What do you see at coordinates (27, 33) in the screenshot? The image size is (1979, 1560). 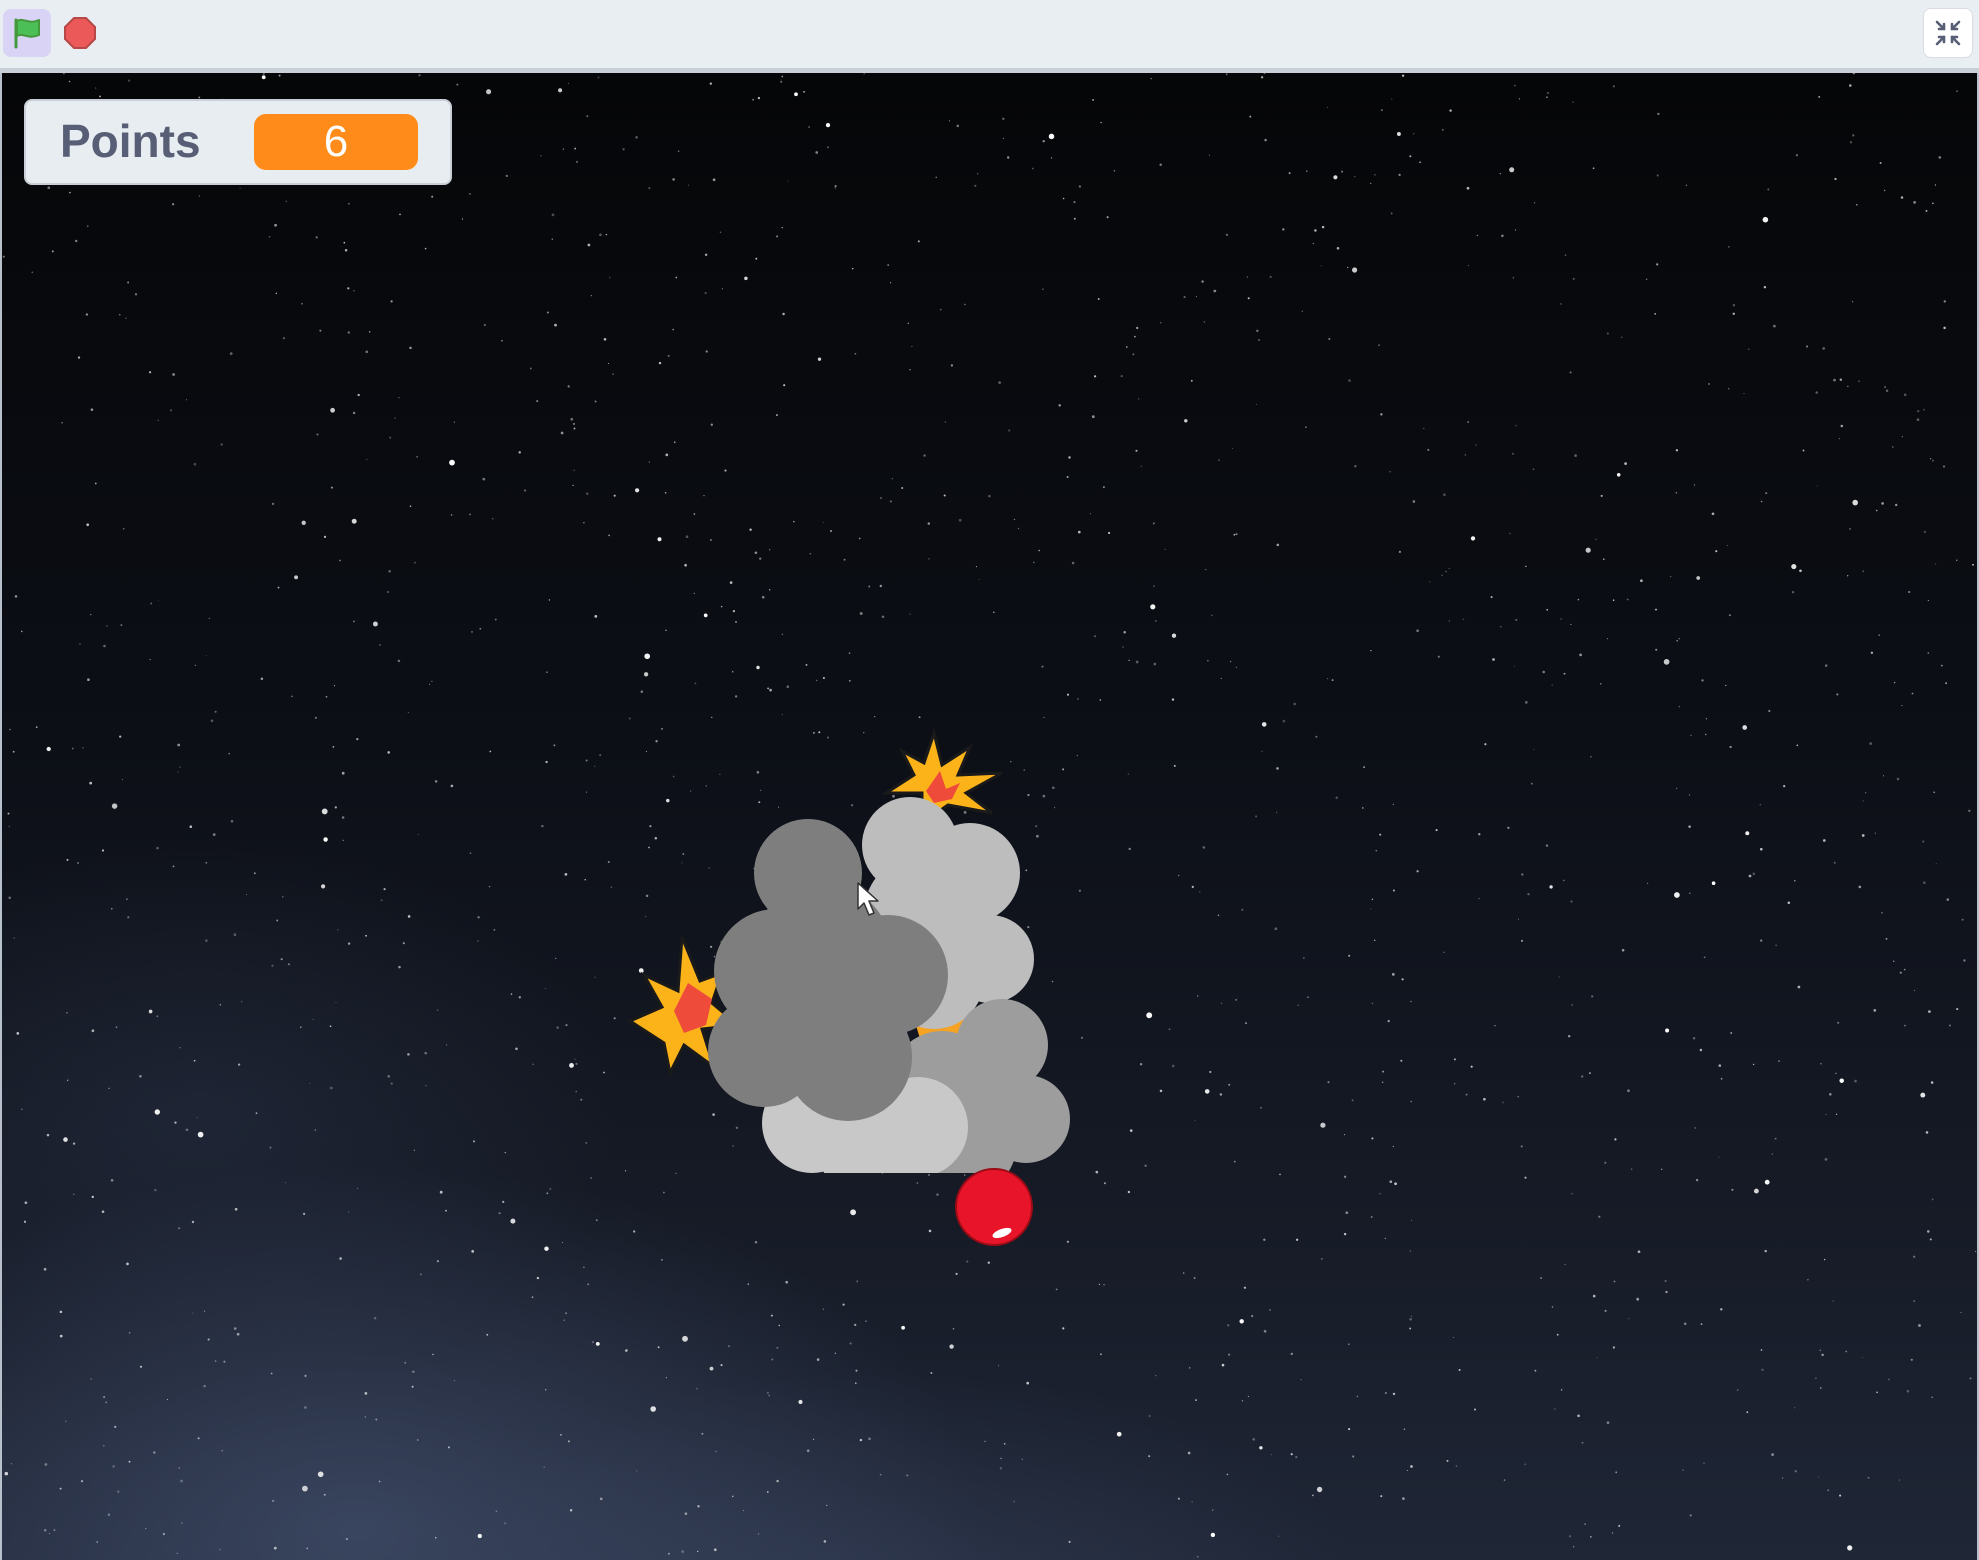 I see `green-flag-button` at bounding box center [27, 33].